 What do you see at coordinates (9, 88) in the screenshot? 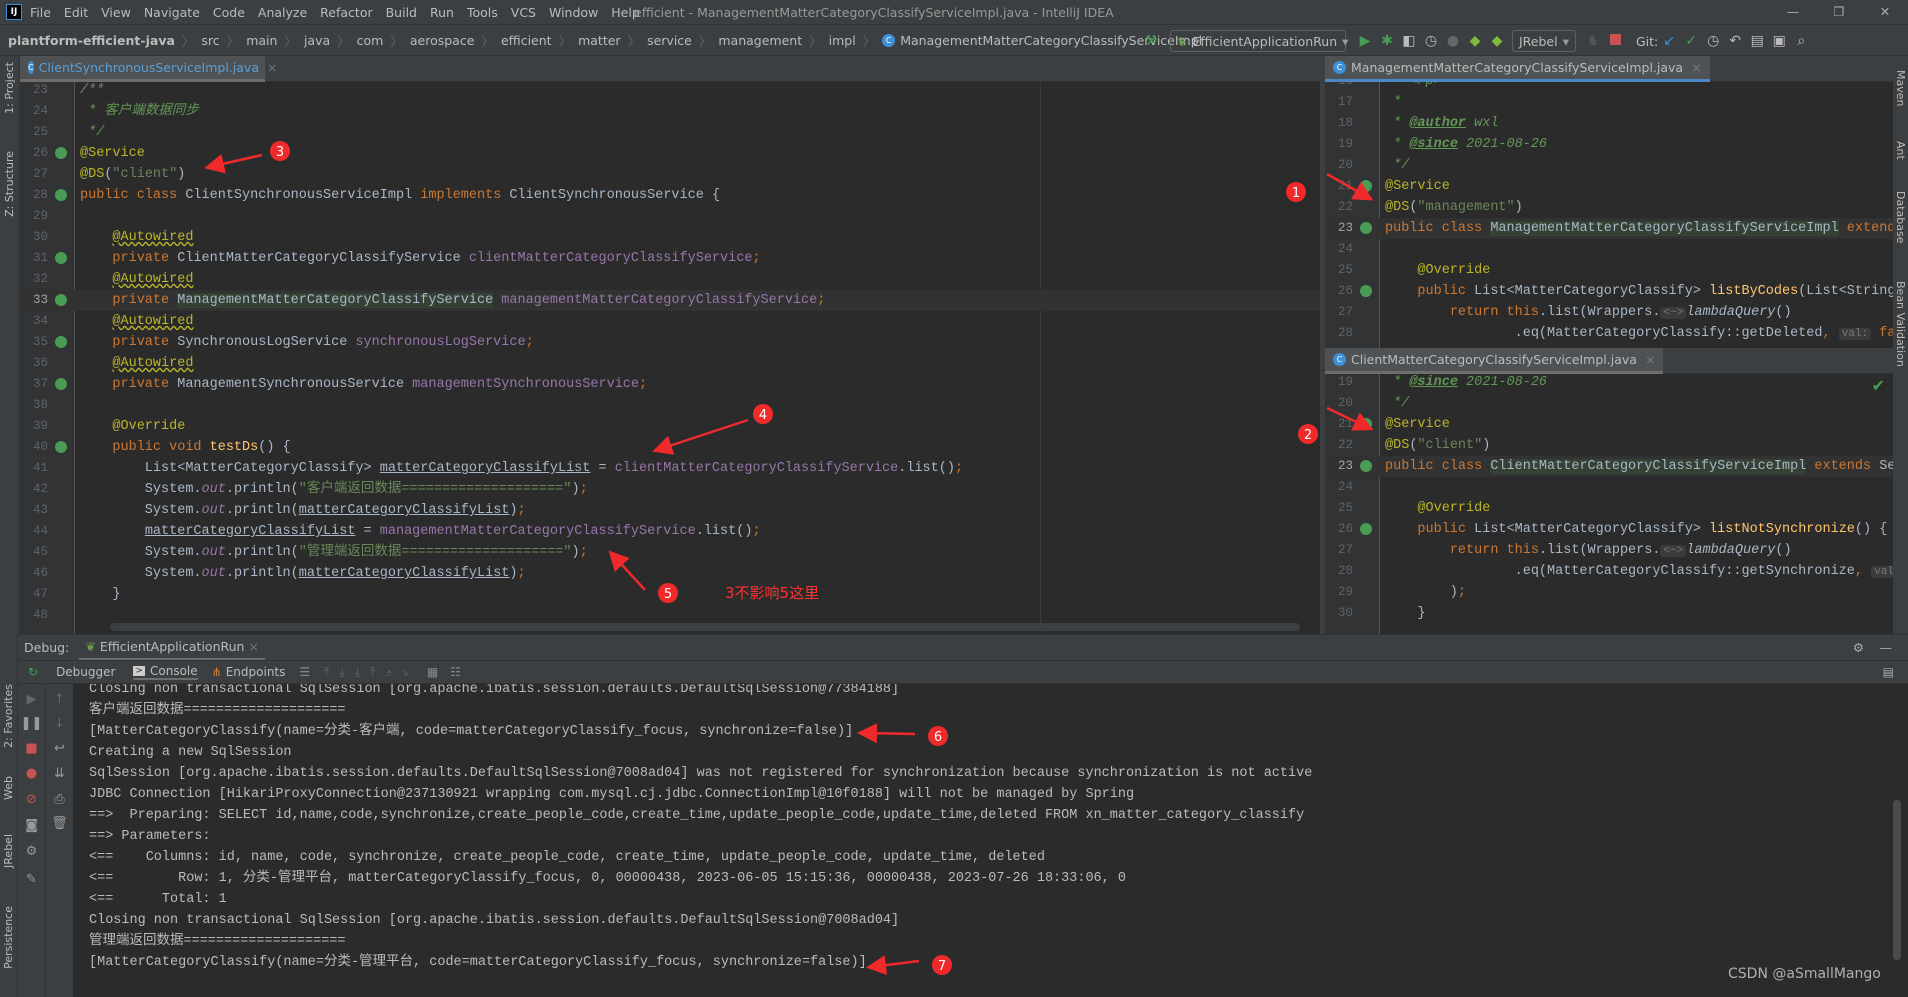
I see `tool-project: 1: Project` at bounding box center [9, 88].